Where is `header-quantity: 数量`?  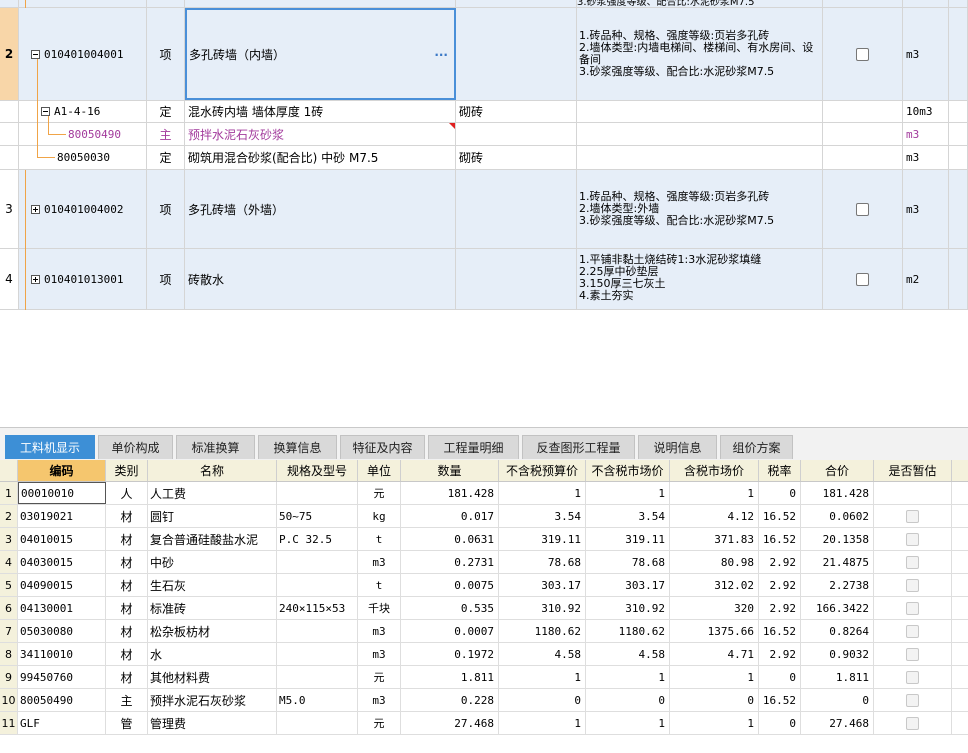 header-quantity: 数量 is located at coordinates (450, 470).